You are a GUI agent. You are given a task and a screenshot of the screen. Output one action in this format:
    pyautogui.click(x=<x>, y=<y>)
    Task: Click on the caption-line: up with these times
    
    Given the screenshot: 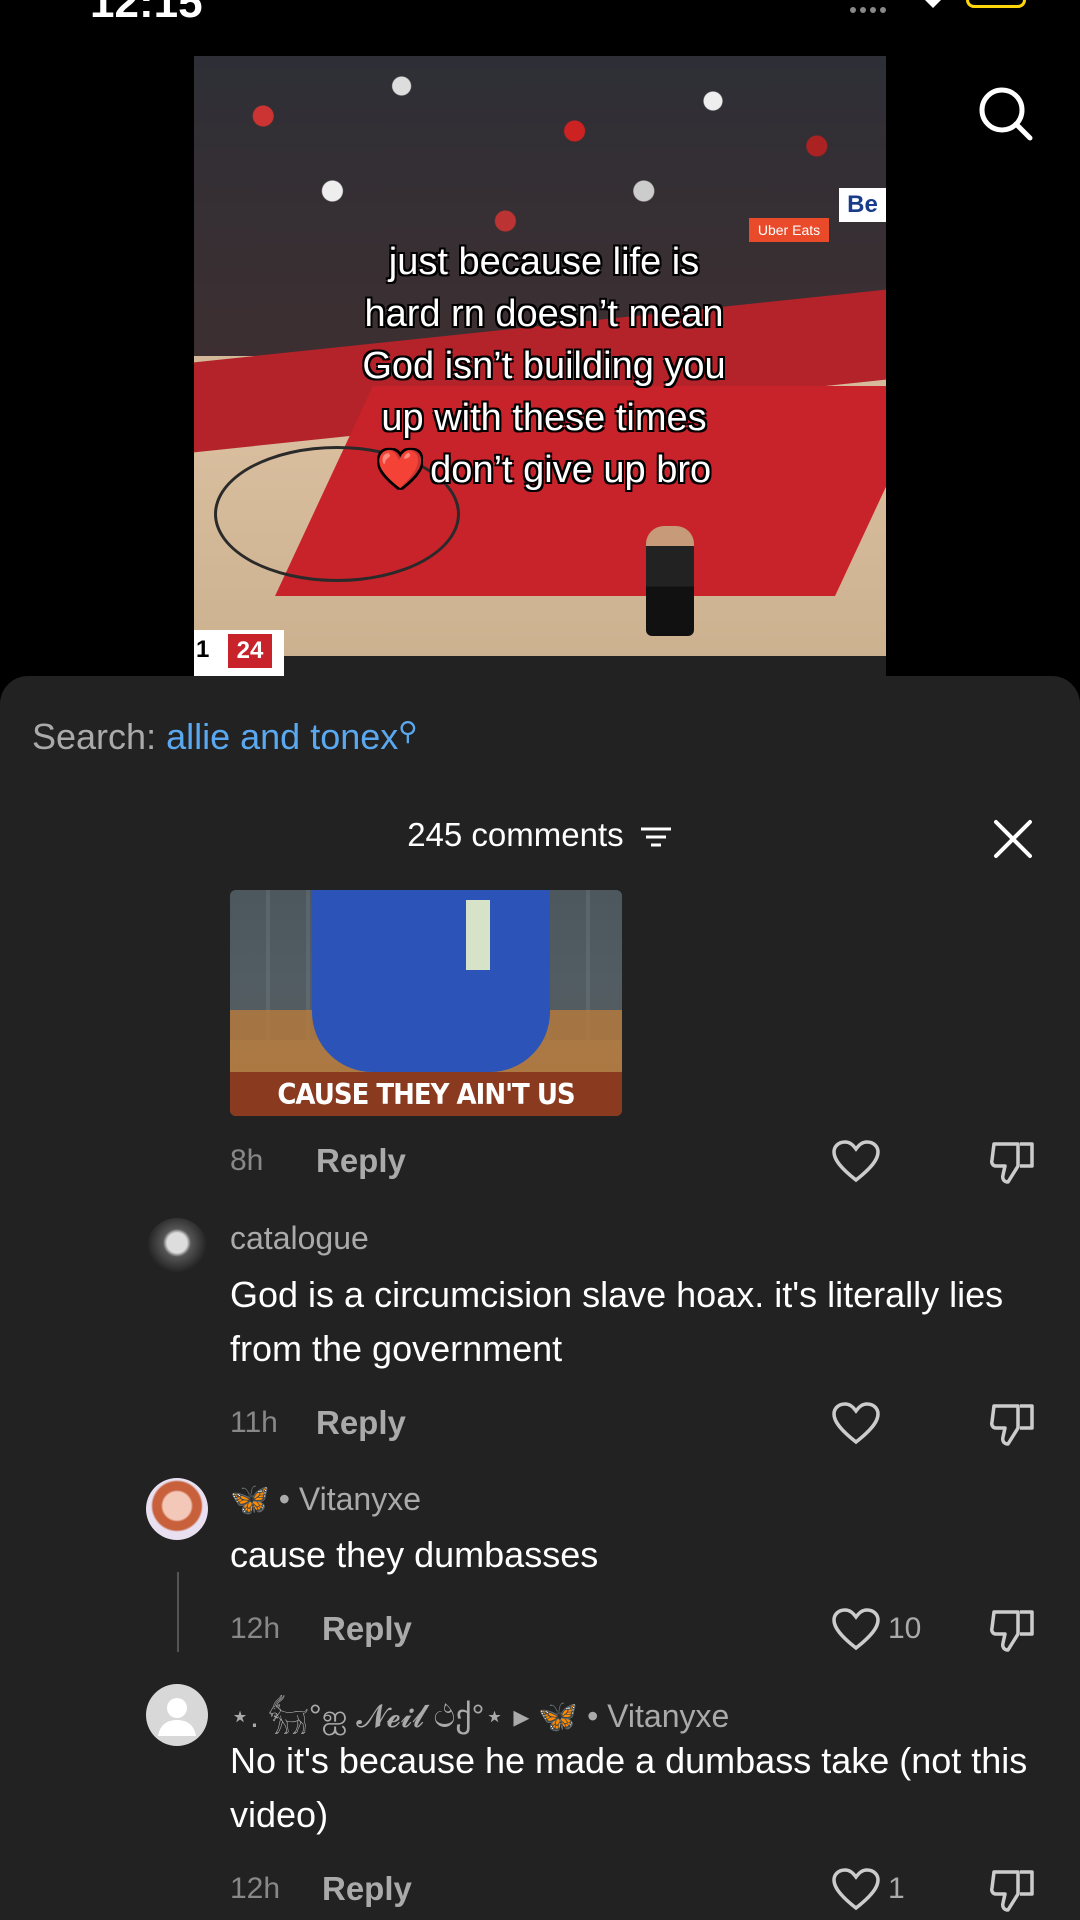 What is the action you would take?
    pyautogui.click(x=544, y=418)
    